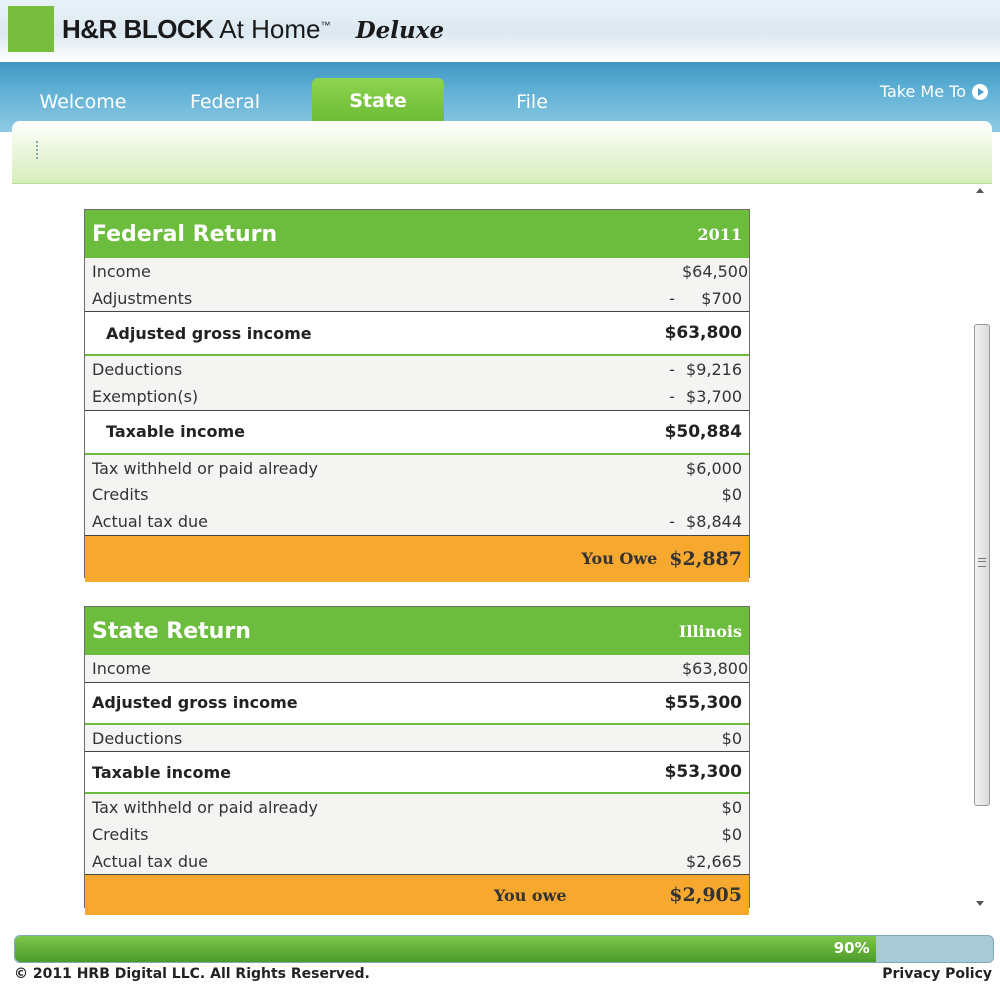  Describe the element at coordinates (619, 559) in the screenshot. I see `owe-label: You Owe` at that location.